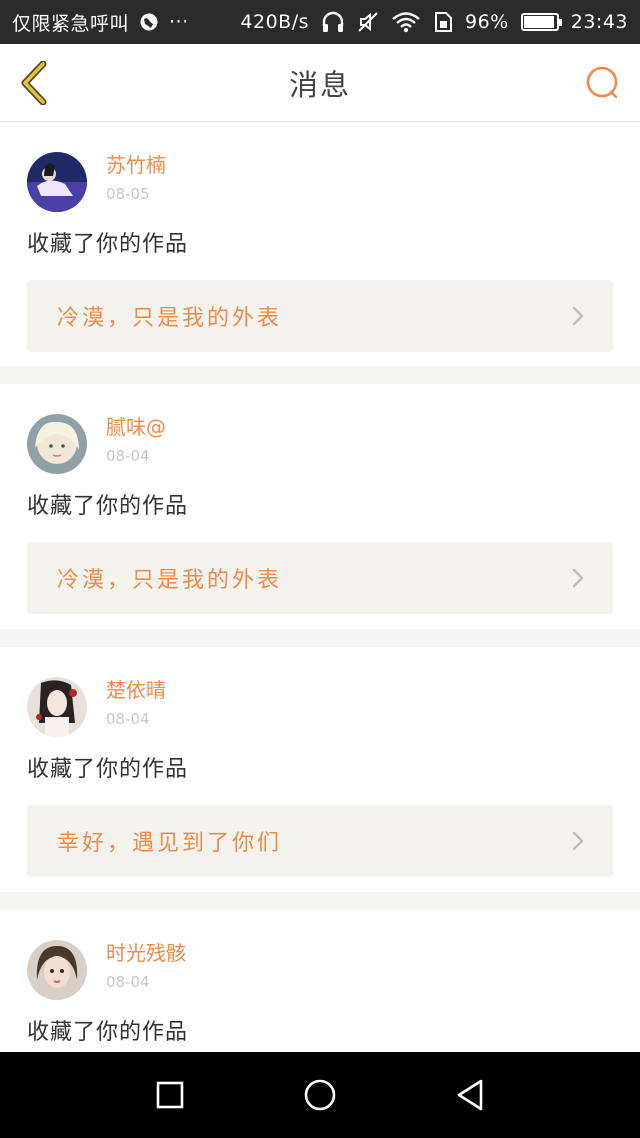 This screenshot has width=640, height=1138. I want to click on search-icon, so click(602, 82).